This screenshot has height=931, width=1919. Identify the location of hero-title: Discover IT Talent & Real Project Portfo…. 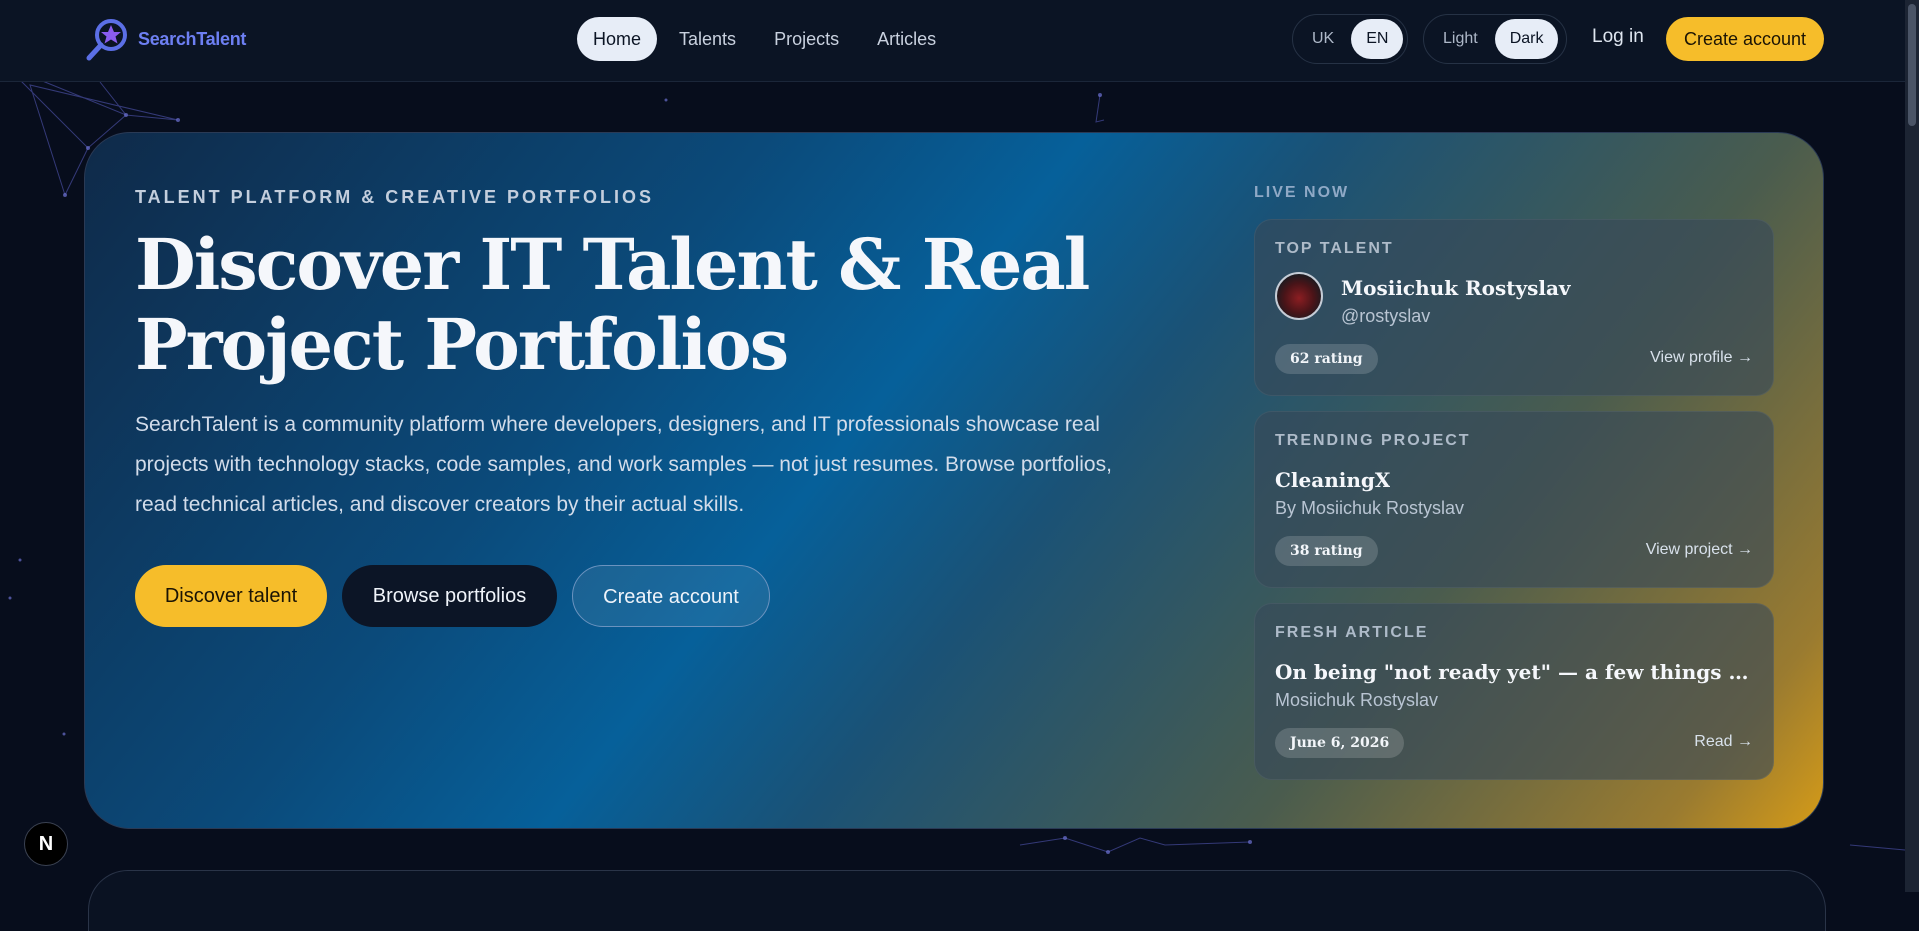
(612, 304).